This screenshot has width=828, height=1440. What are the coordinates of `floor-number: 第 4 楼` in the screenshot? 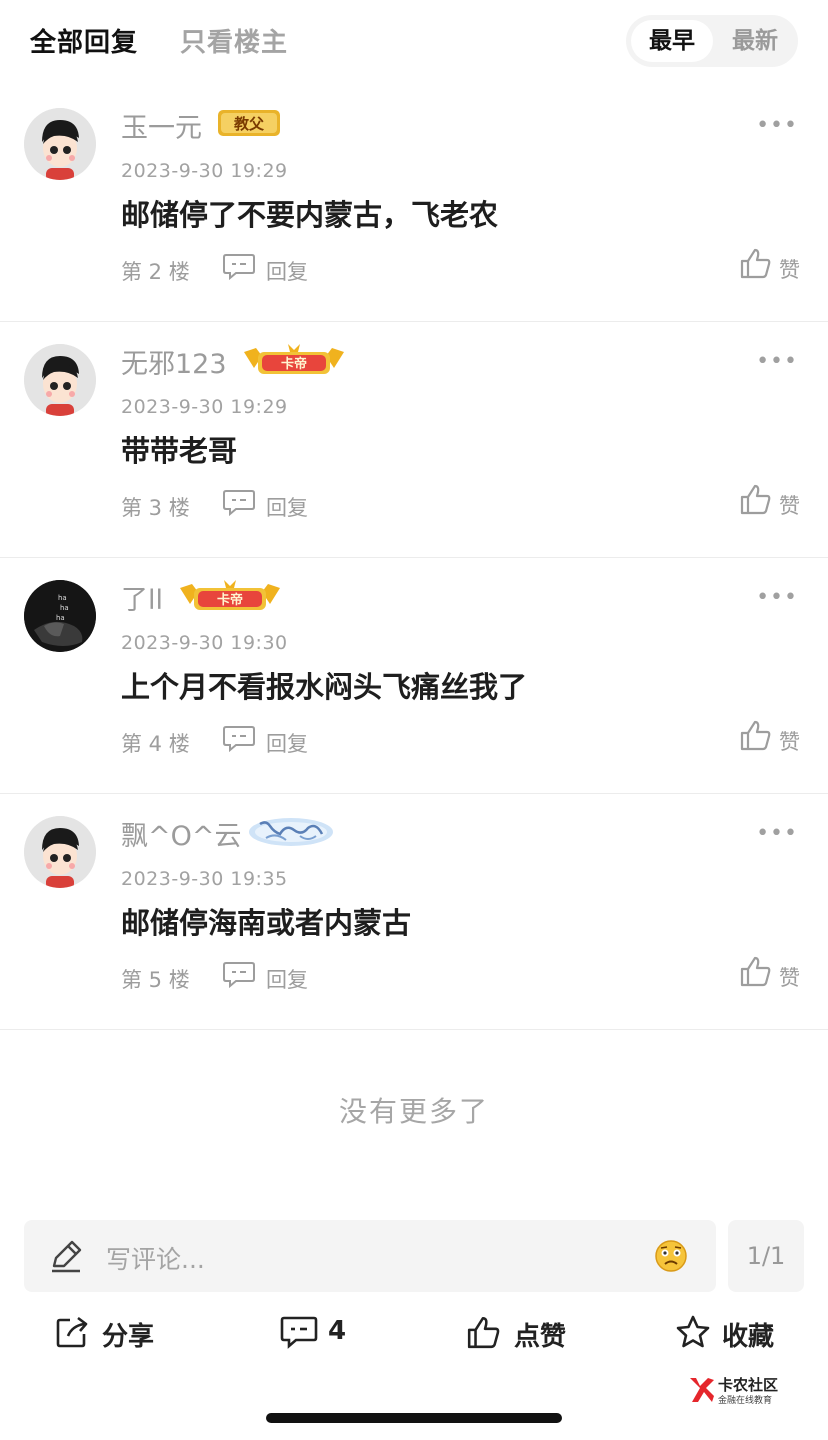 It's located at (155, 744).